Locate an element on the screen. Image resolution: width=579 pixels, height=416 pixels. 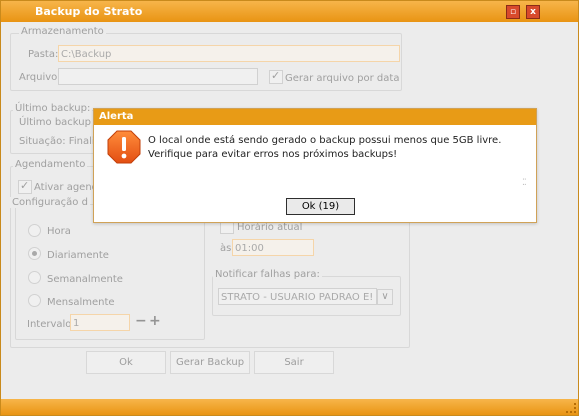
maximize-button: ▫ is located at coordinates (513, 12).